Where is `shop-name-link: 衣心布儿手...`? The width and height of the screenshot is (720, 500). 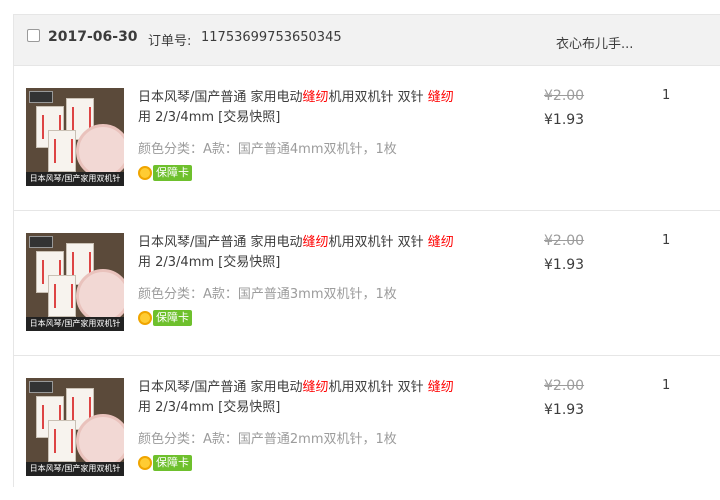 shop-name-link: 衣心布儿手... is located at coordinates (594, 42).